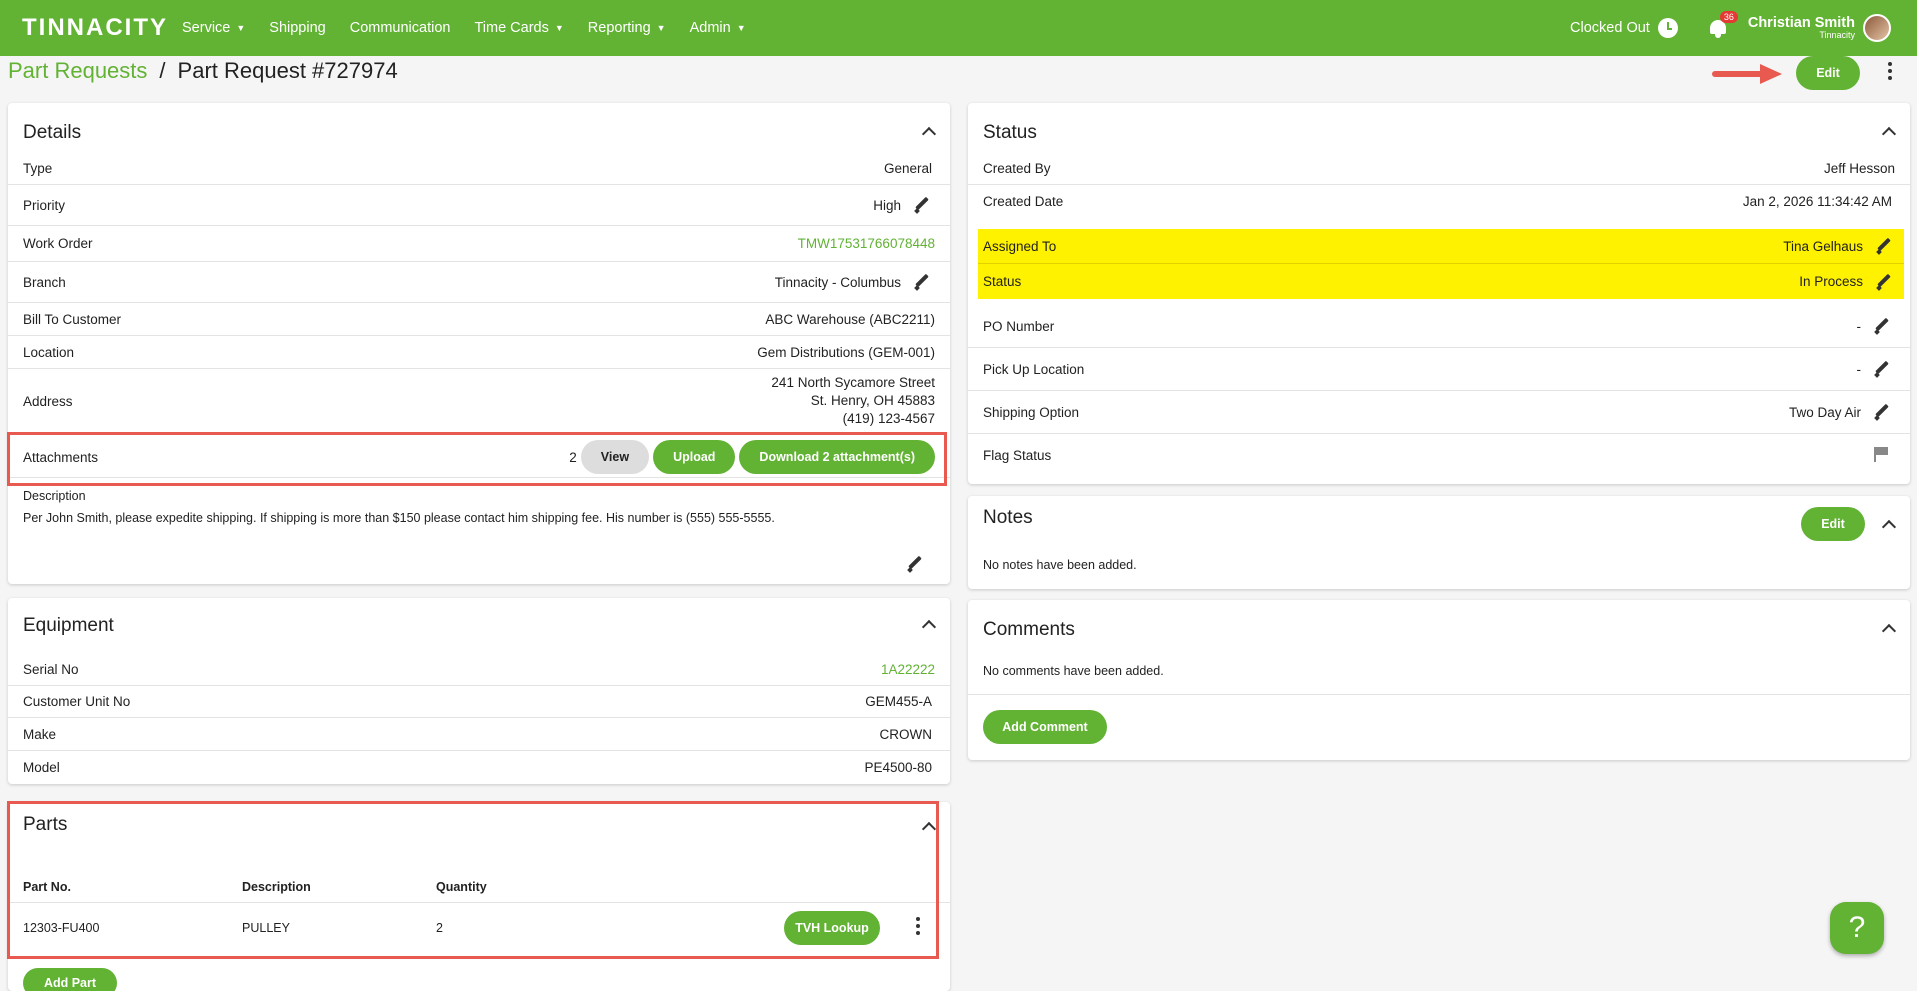 This screenshot has height=991, width=1917. What do you see at coordinates (1439, 455) in the screenshot?
I see `status-row-flag: Flag Status` at bounding box center [1439, 455].